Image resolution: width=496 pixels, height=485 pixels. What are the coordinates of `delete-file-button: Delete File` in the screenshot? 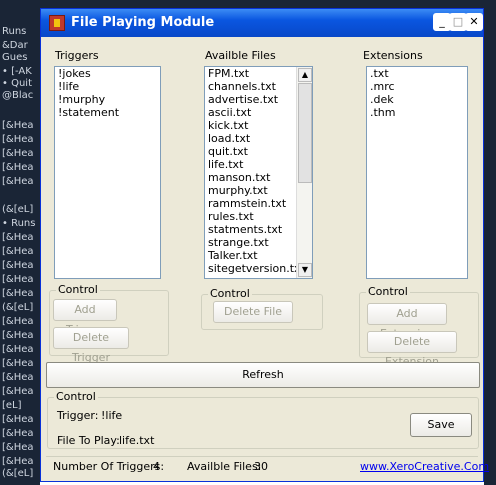 It's located at (253, 312).